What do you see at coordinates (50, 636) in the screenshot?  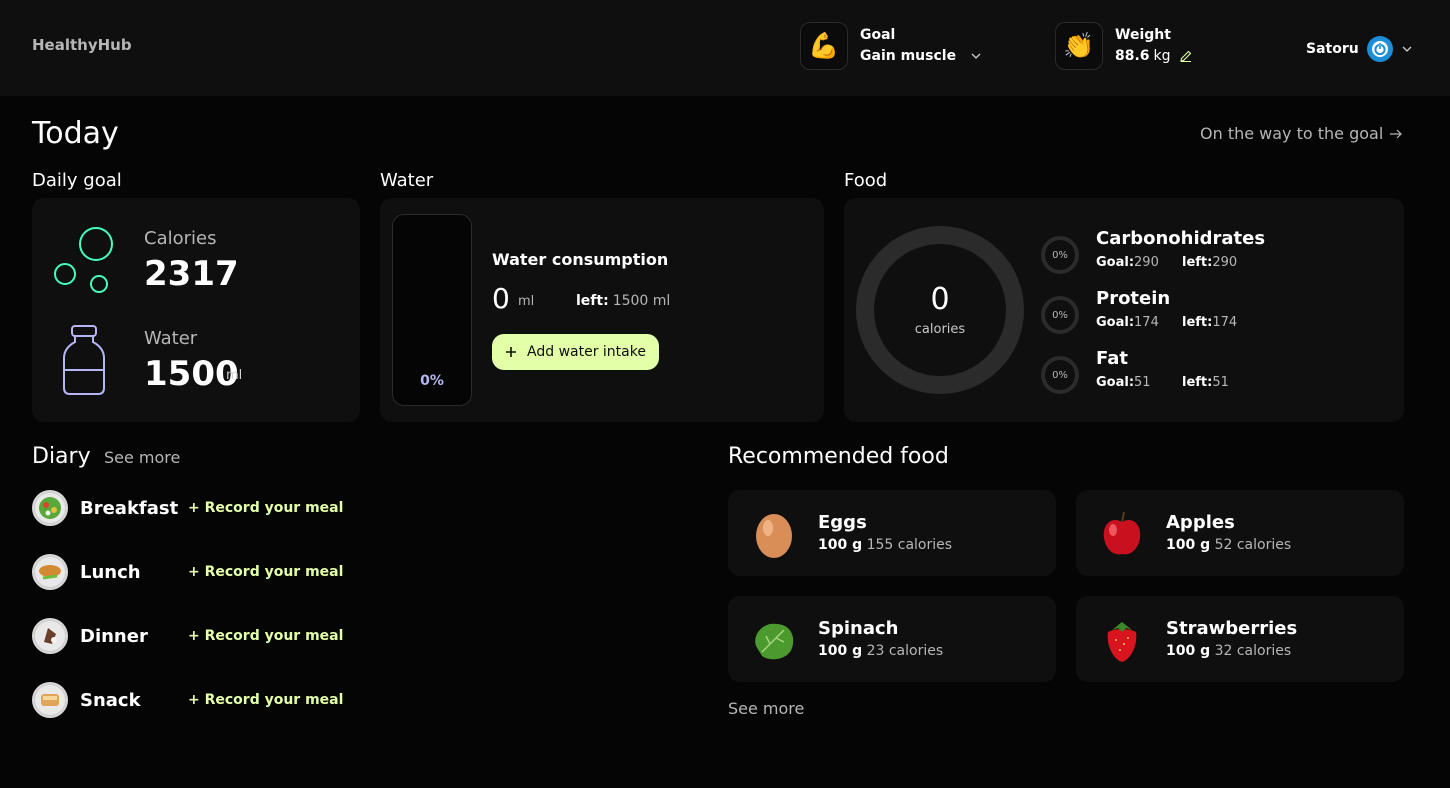 I see `dinner-plate-icon` at bounding box center [50, 636].